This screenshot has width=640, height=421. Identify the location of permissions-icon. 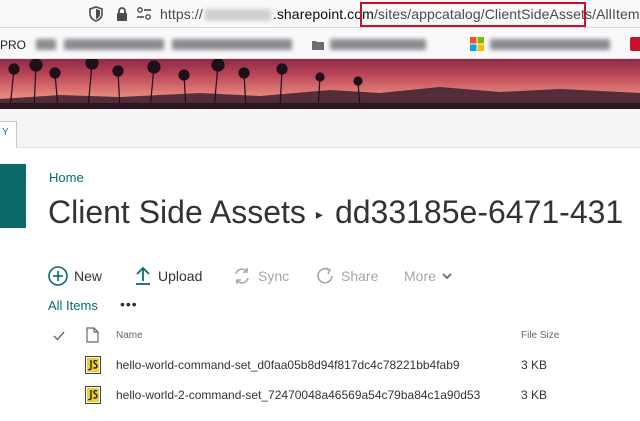
(144, 14).